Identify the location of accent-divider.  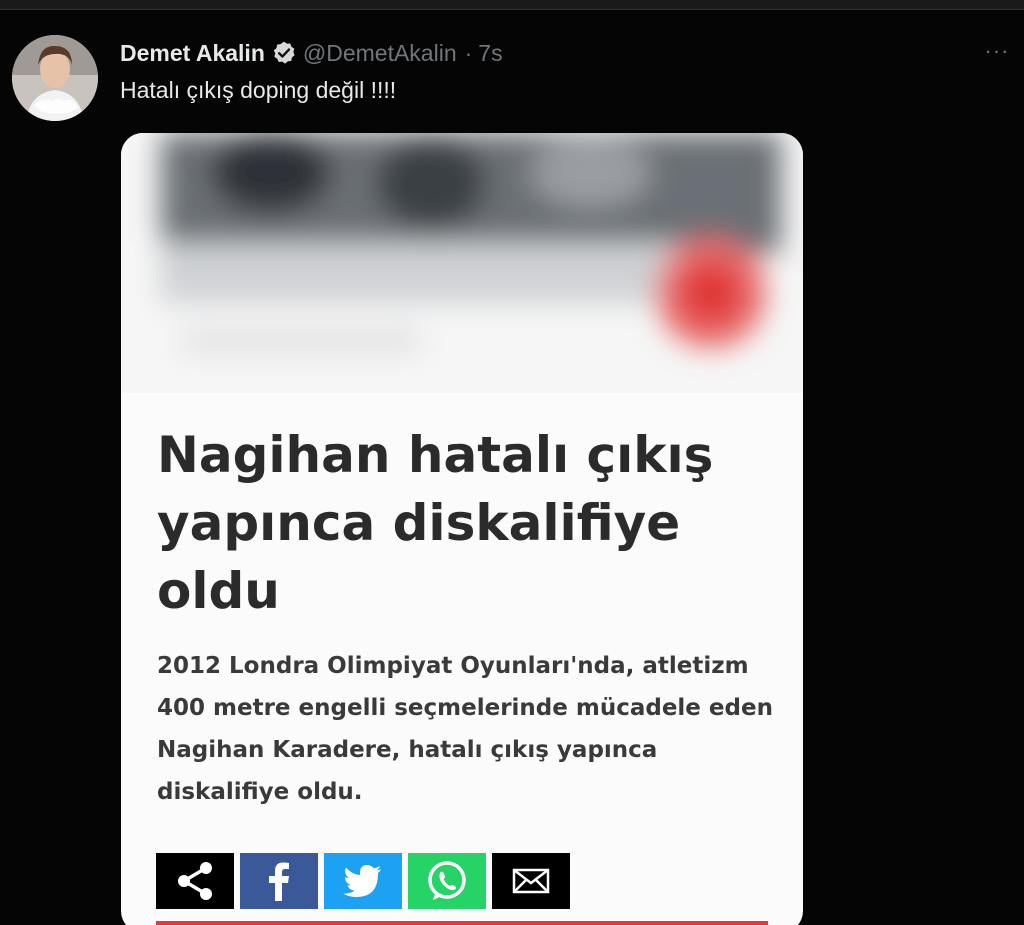
(462, 923).